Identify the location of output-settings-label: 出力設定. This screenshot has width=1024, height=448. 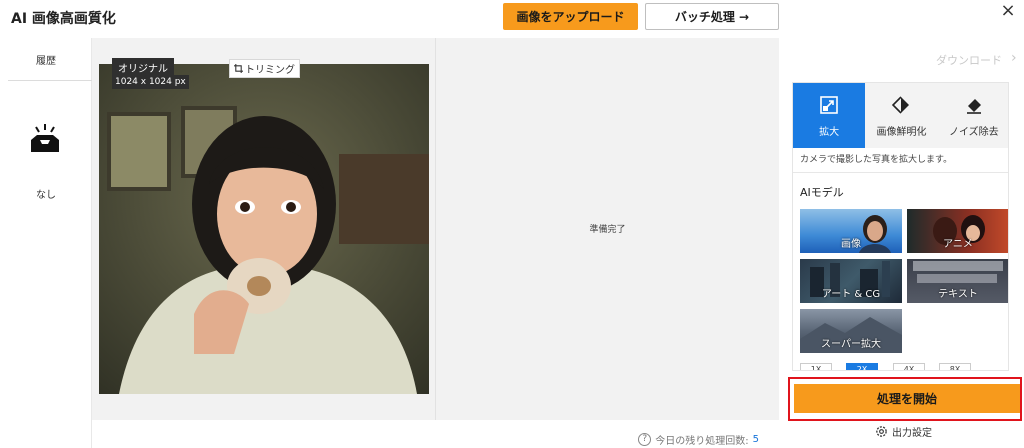
(912, 433).